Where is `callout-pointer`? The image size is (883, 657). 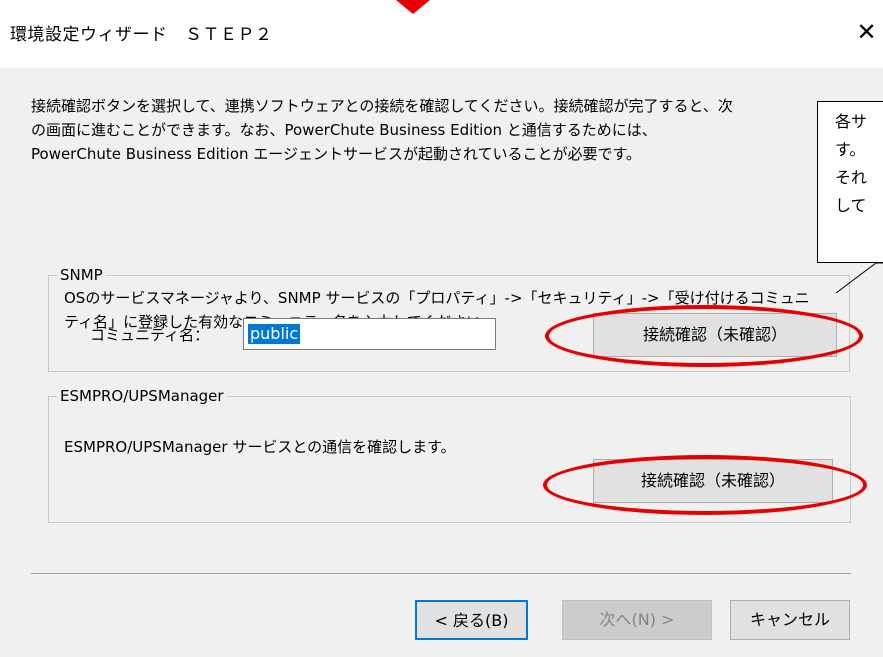 callout-pointer is located at coordinates (859, 278).